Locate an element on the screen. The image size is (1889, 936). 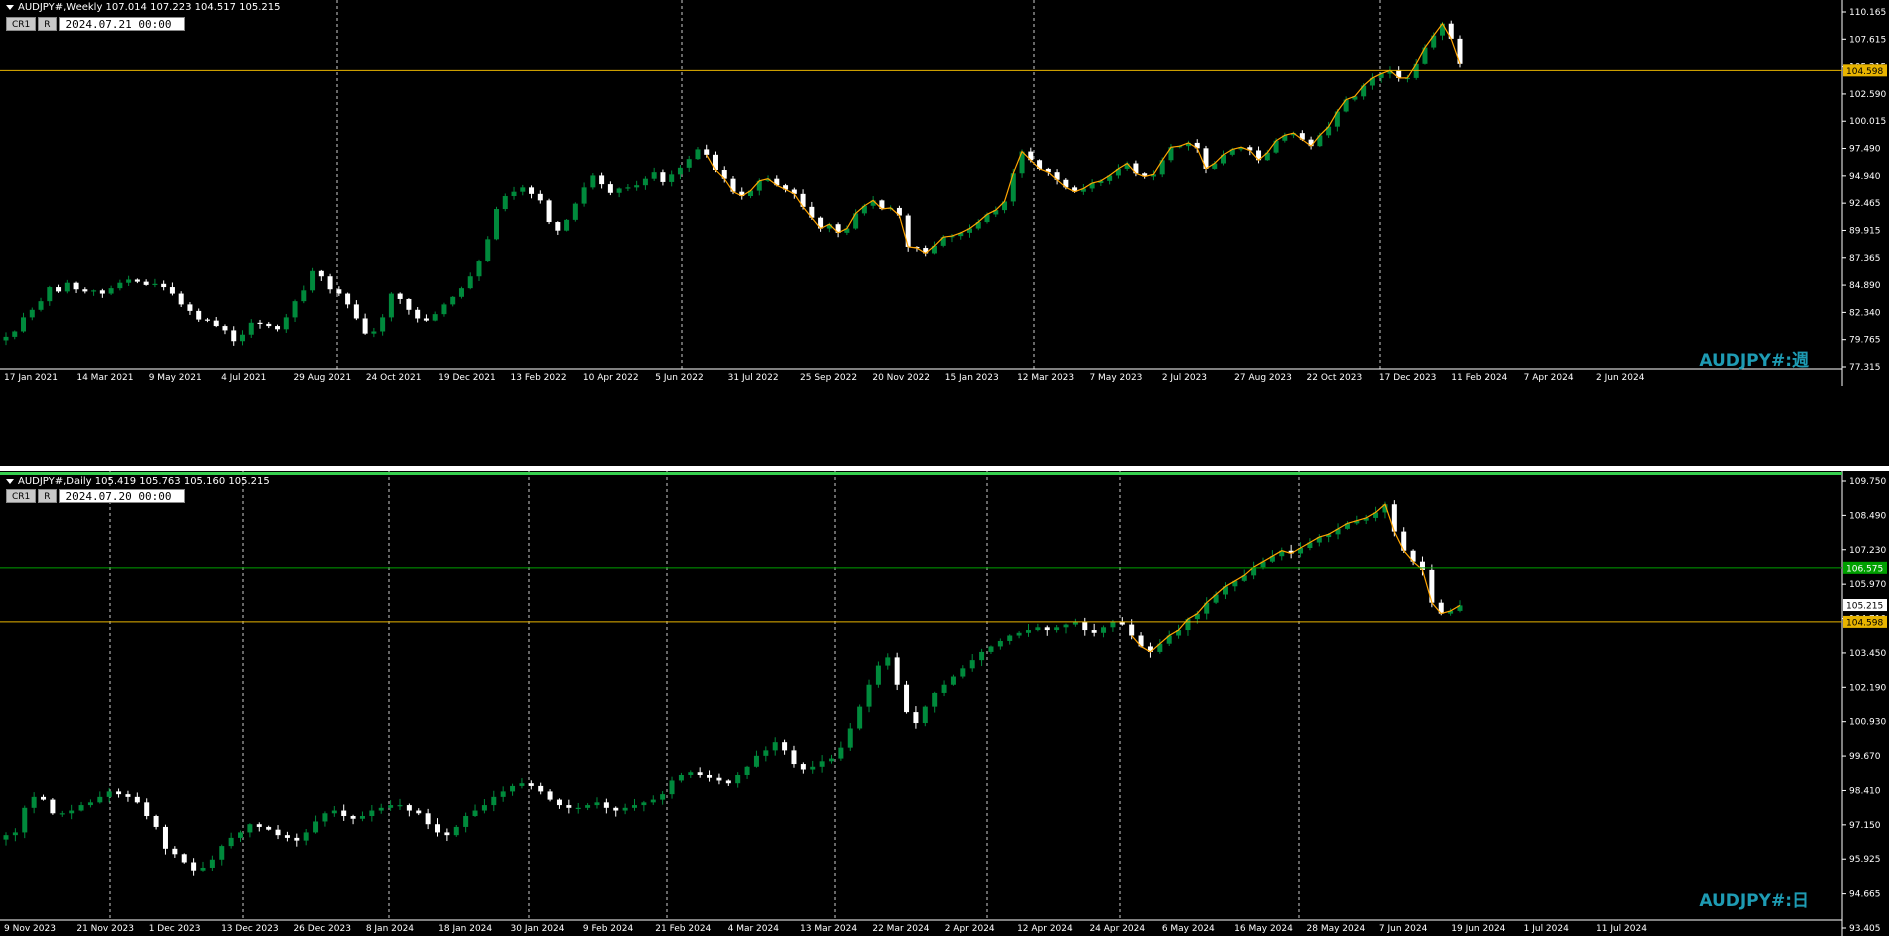
time-tick-label: 10 Apr 2022 is located at coordinates (611, 378).